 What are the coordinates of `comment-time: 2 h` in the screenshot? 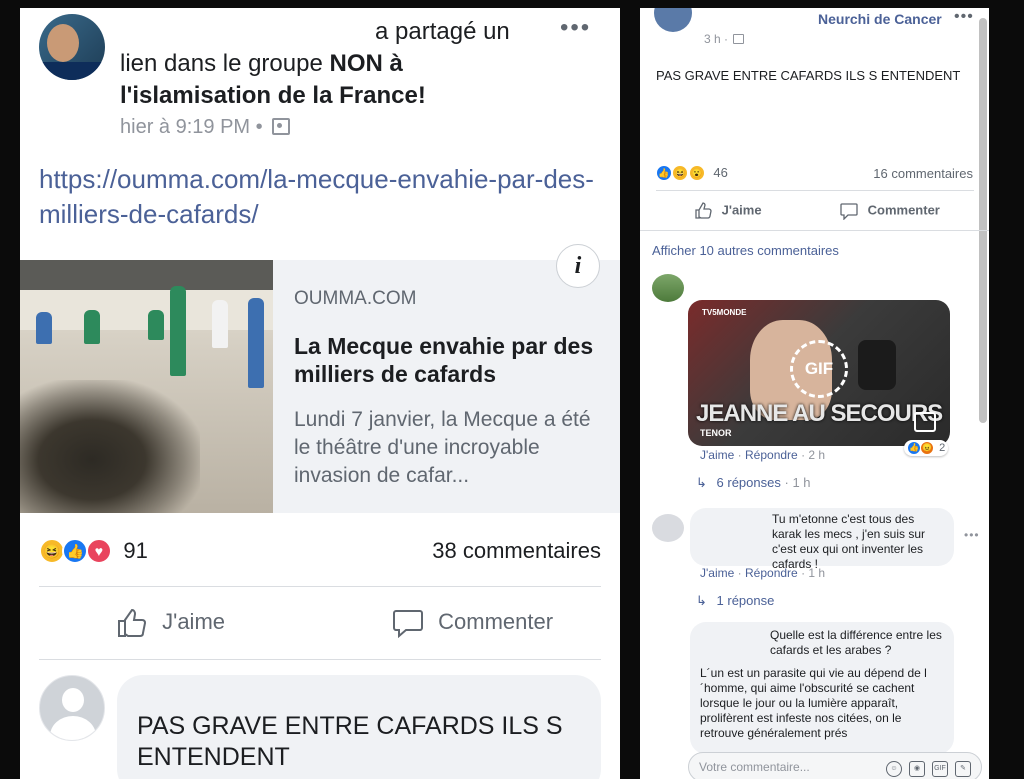 It's located at (816, 455).